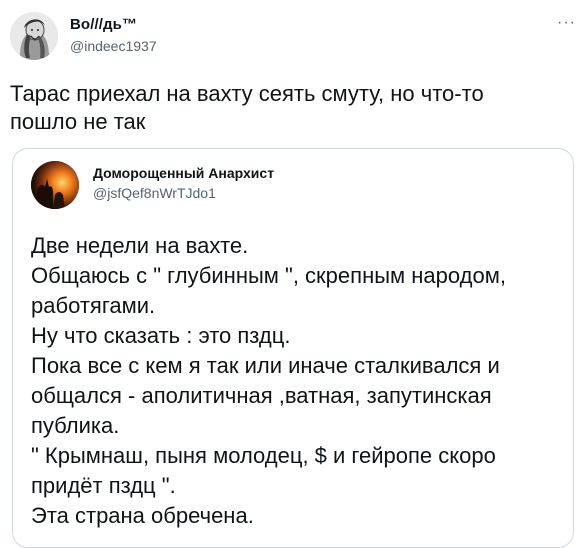 This screenshot has height=548, width=588. I want to click on quoted-text-line: Ну что сказать : это пздц., so click(161, 335).